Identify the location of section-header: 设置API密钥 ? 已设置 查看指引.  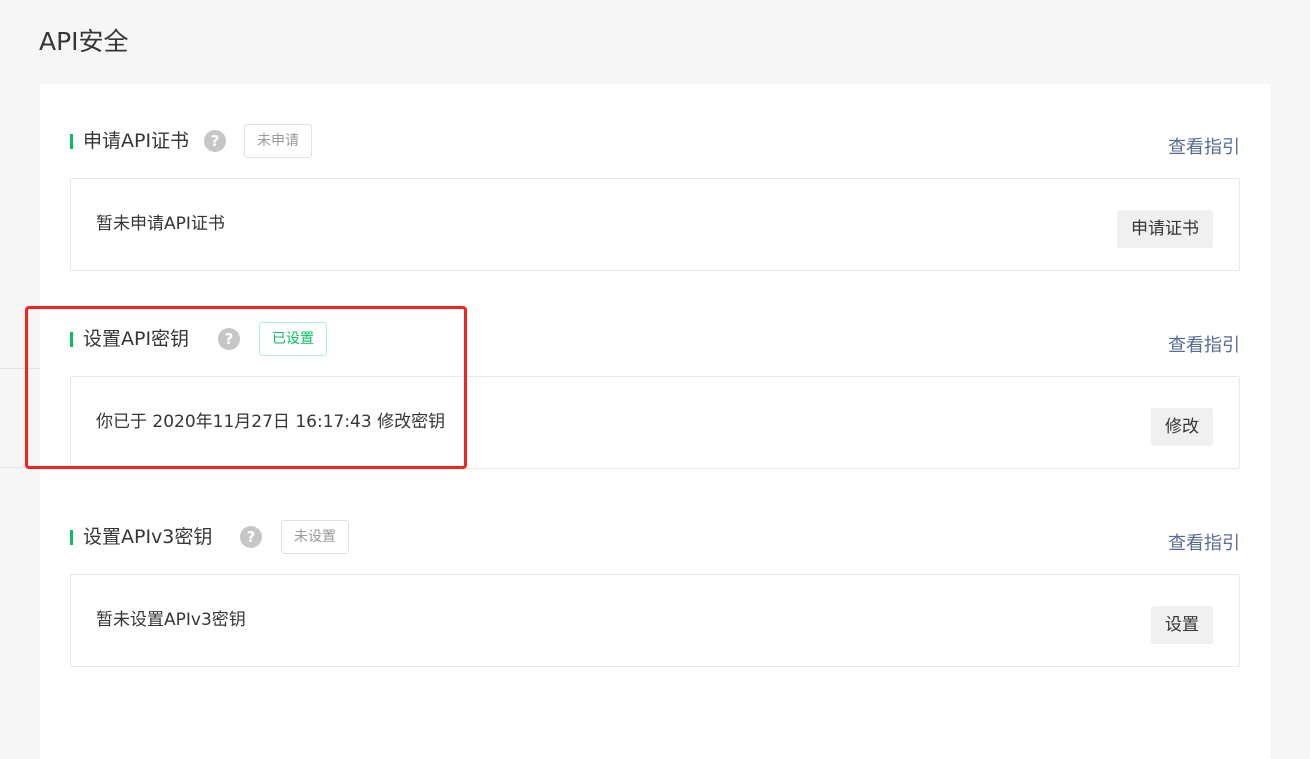
(655, 339).